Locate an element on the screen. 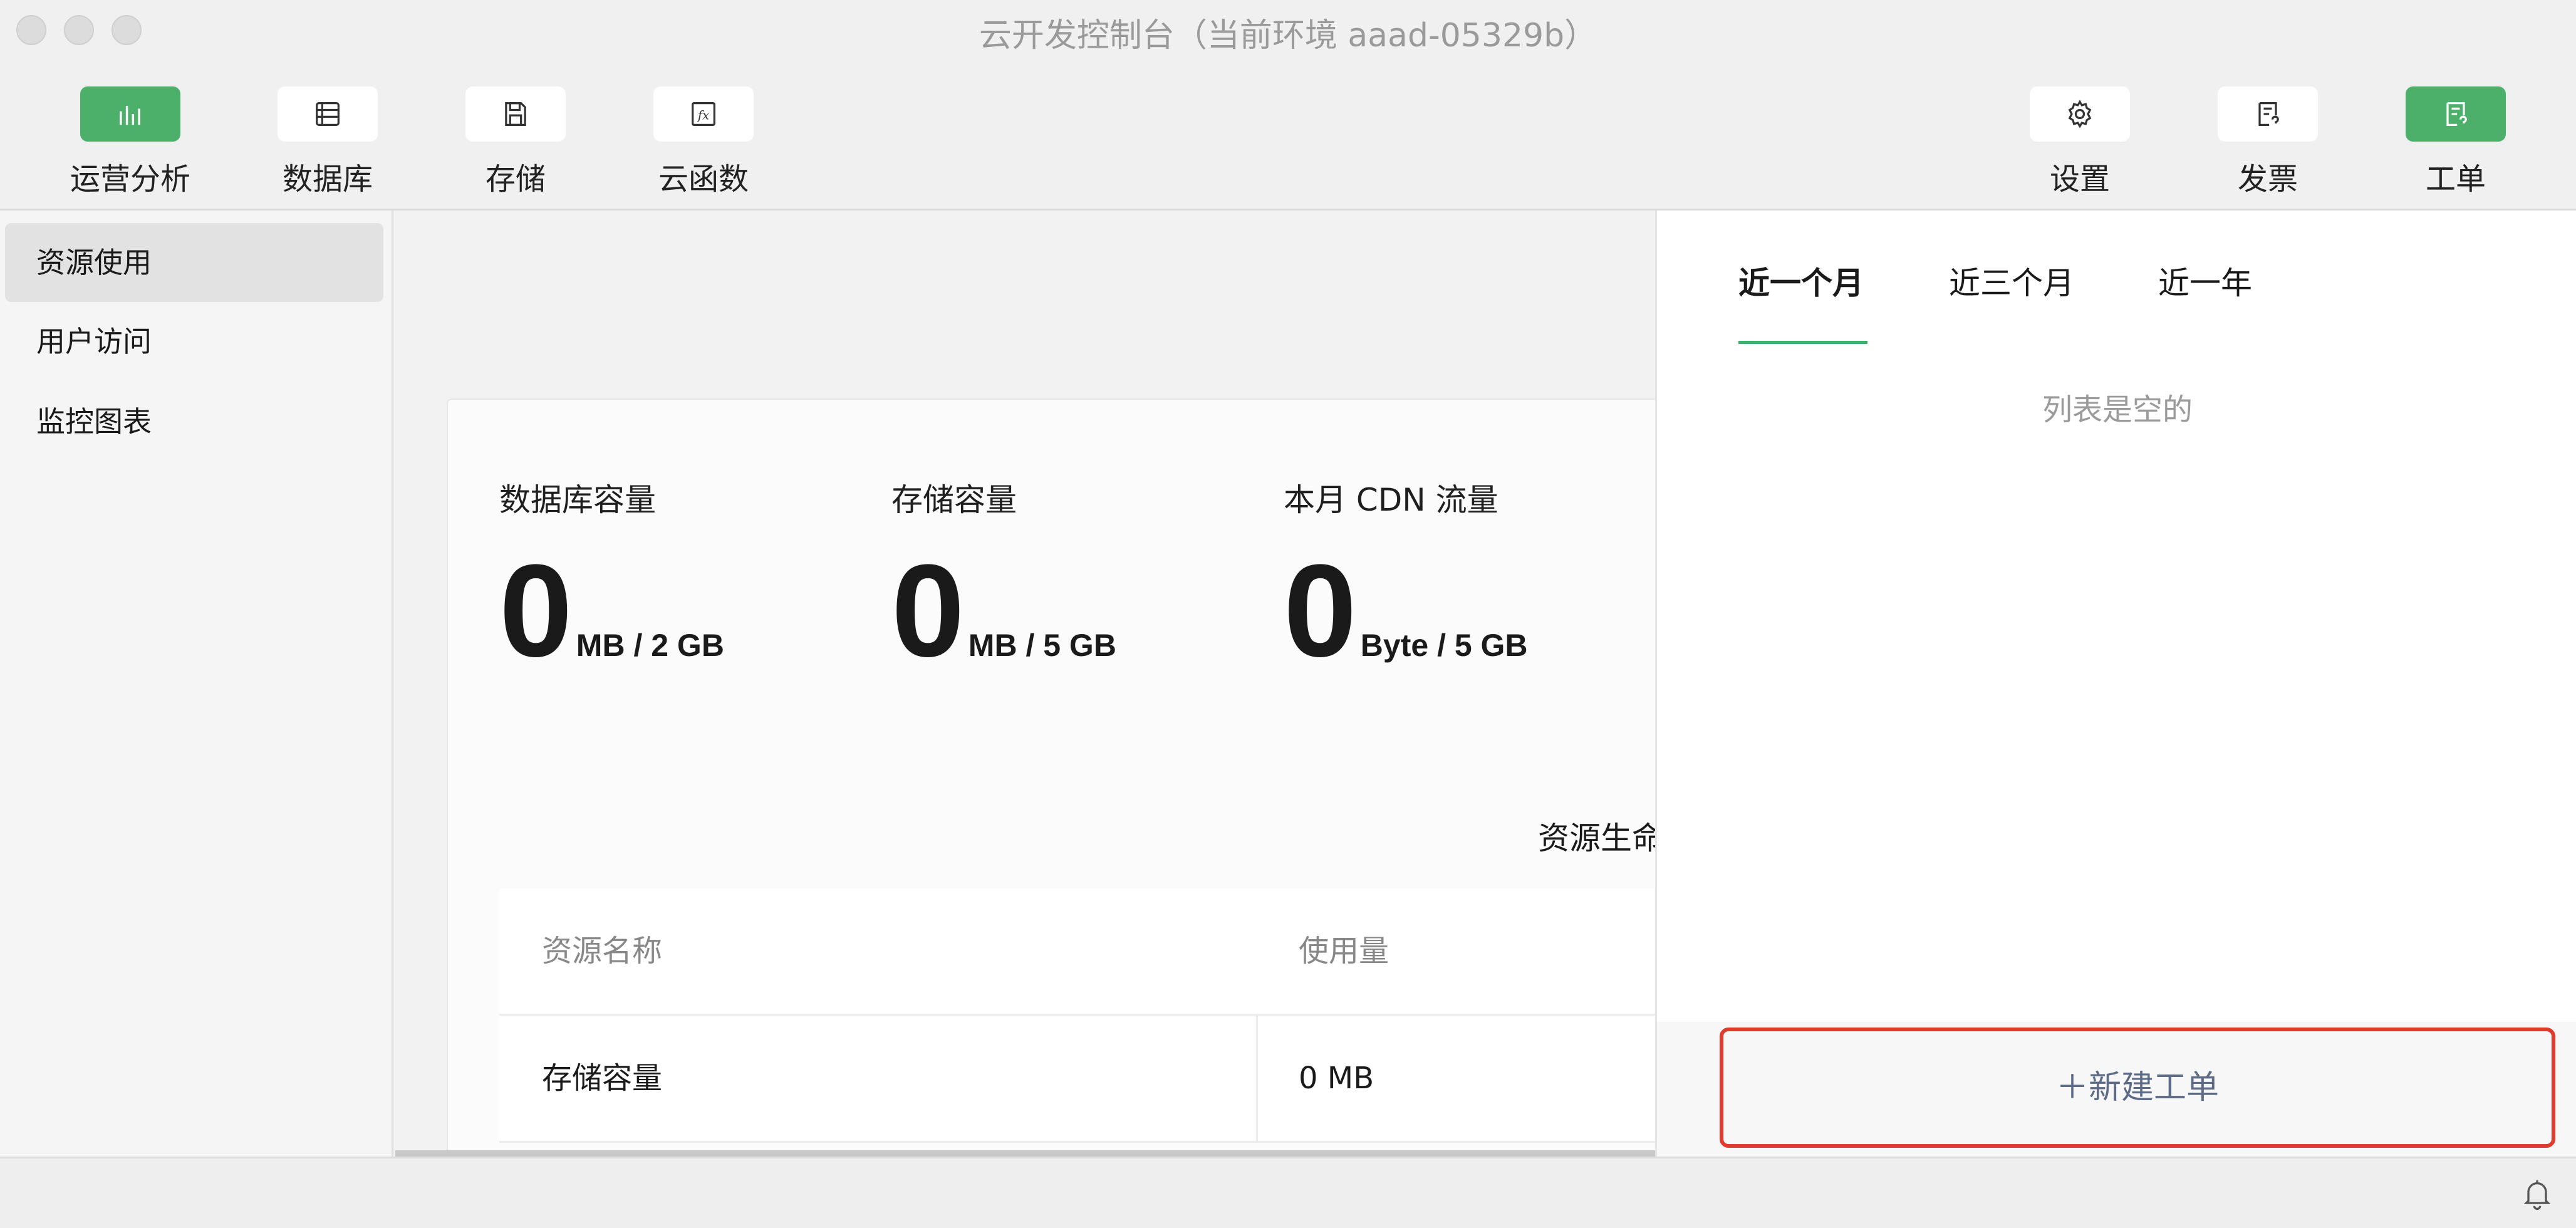  stat-unit: Byte / 5 GB is located at coordinates (1444, 645).